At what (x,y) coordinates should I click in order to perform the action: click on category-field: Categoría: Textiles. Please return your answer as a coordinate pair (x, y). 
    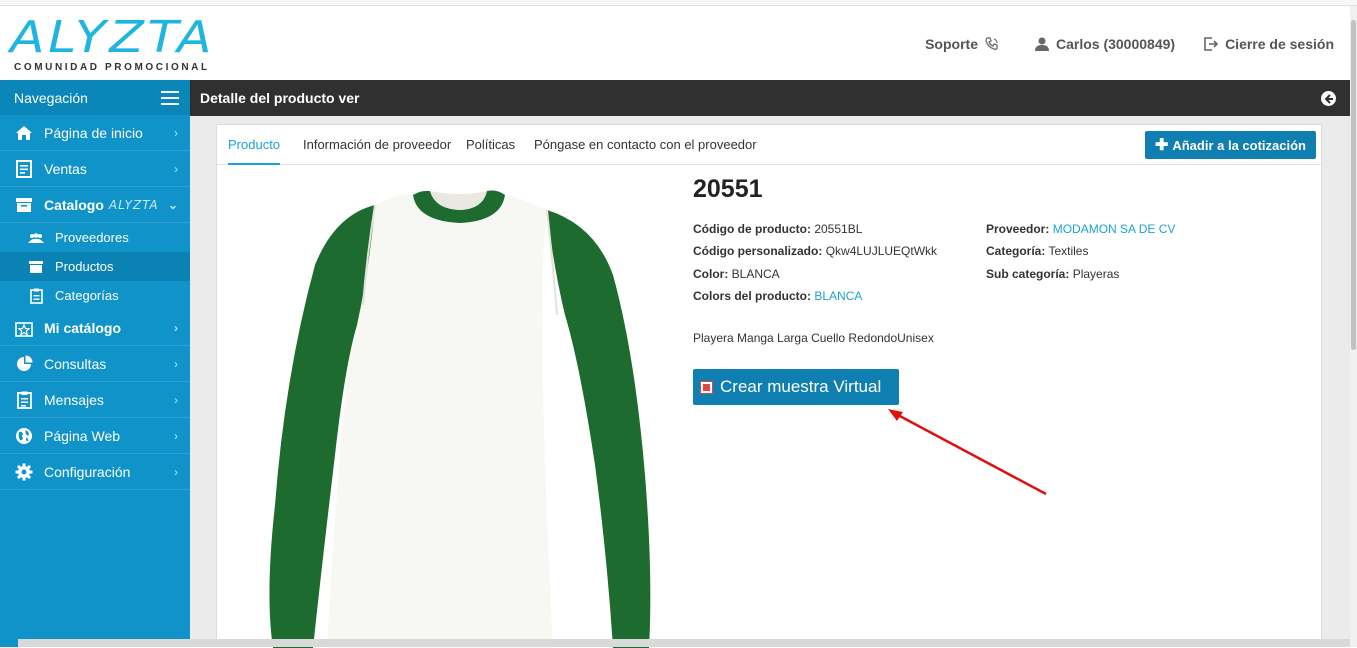
    Looking at the image, I should click on (1037, 251).